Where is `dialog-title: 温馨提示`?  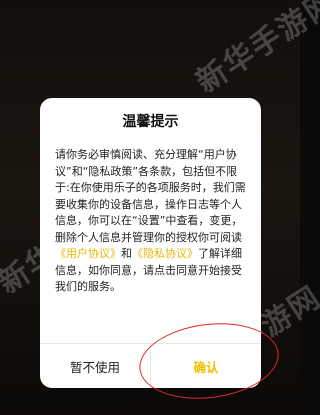
dialog-title: 温馨提示 is located at coordinates (150, 122).